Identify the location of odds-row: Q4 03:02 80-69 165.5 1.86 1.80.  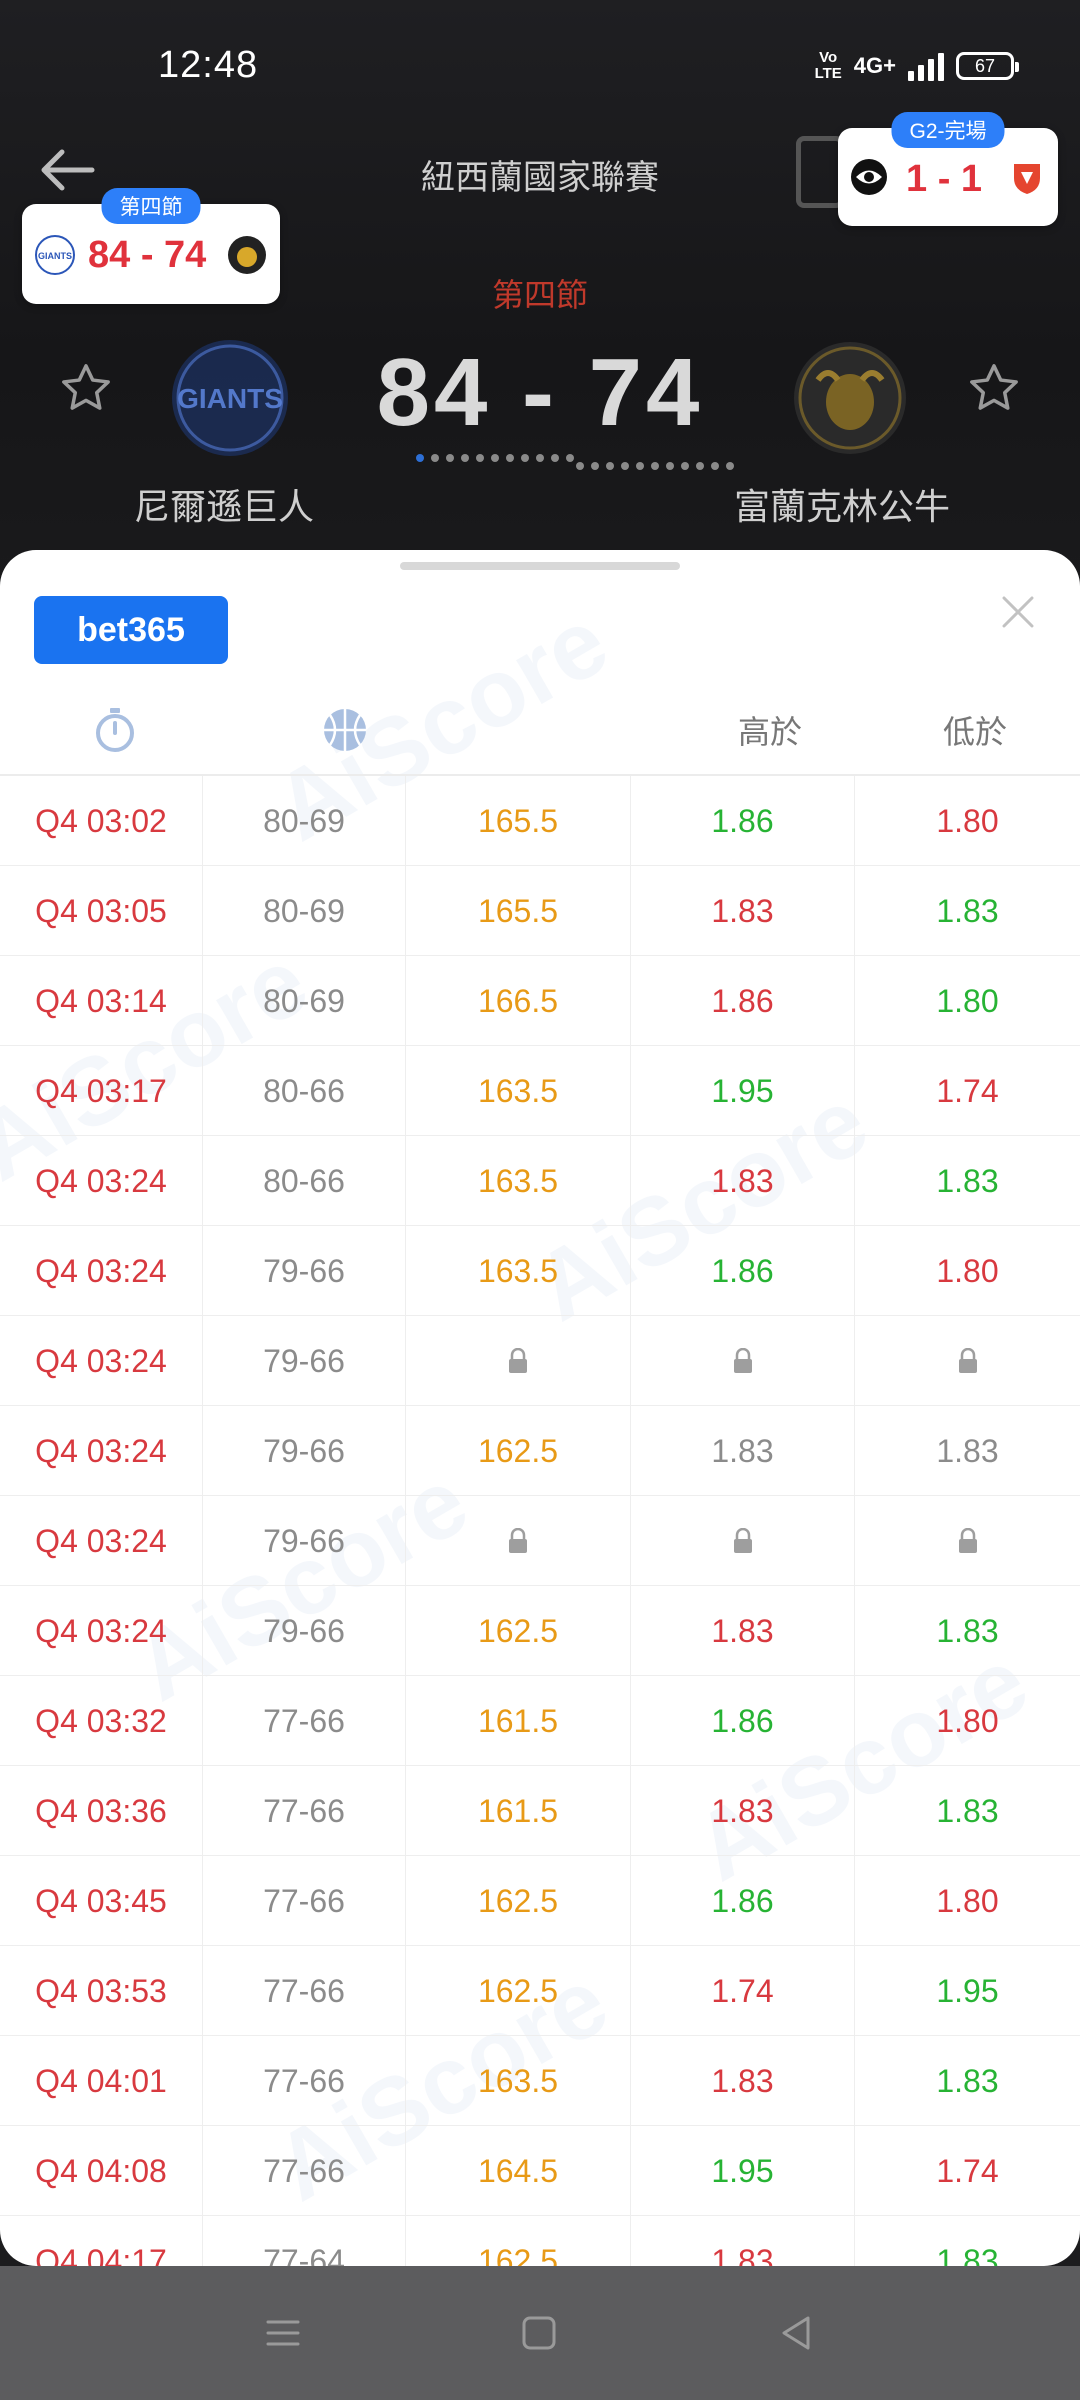
(540, 821).